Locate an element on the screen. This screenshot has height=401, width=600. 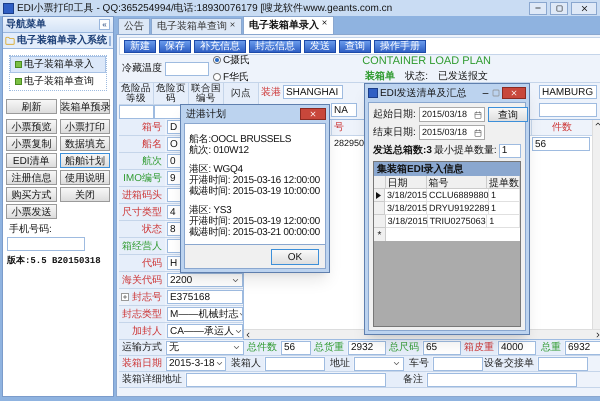
tab: 电子装箱单录入 is located at coordinates (288, 25).